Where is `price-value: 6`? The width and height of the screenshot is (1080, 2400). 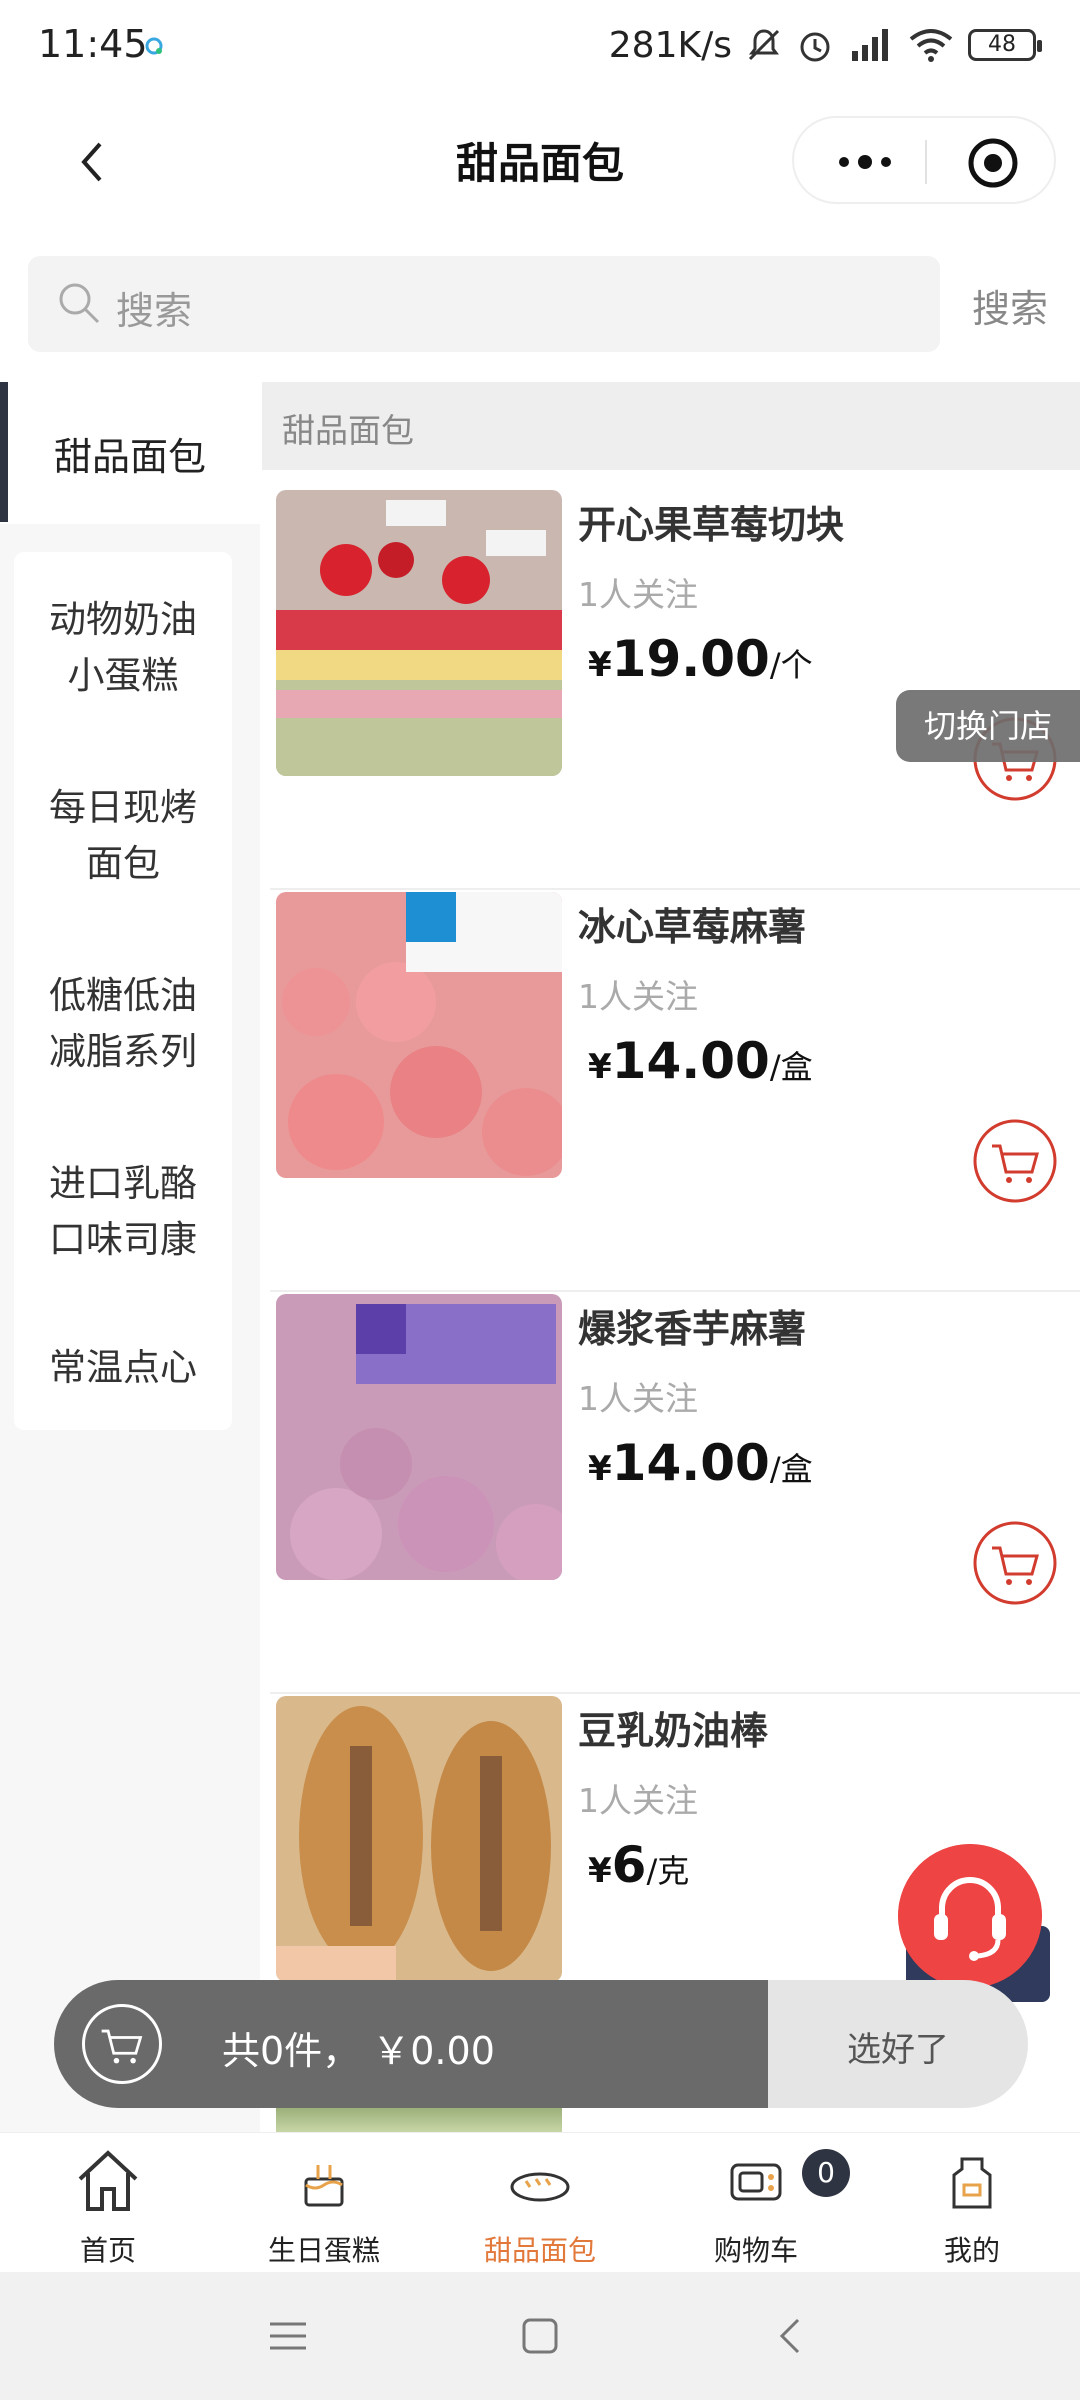
price-value: 6 is located at coordinates (629, 1865).